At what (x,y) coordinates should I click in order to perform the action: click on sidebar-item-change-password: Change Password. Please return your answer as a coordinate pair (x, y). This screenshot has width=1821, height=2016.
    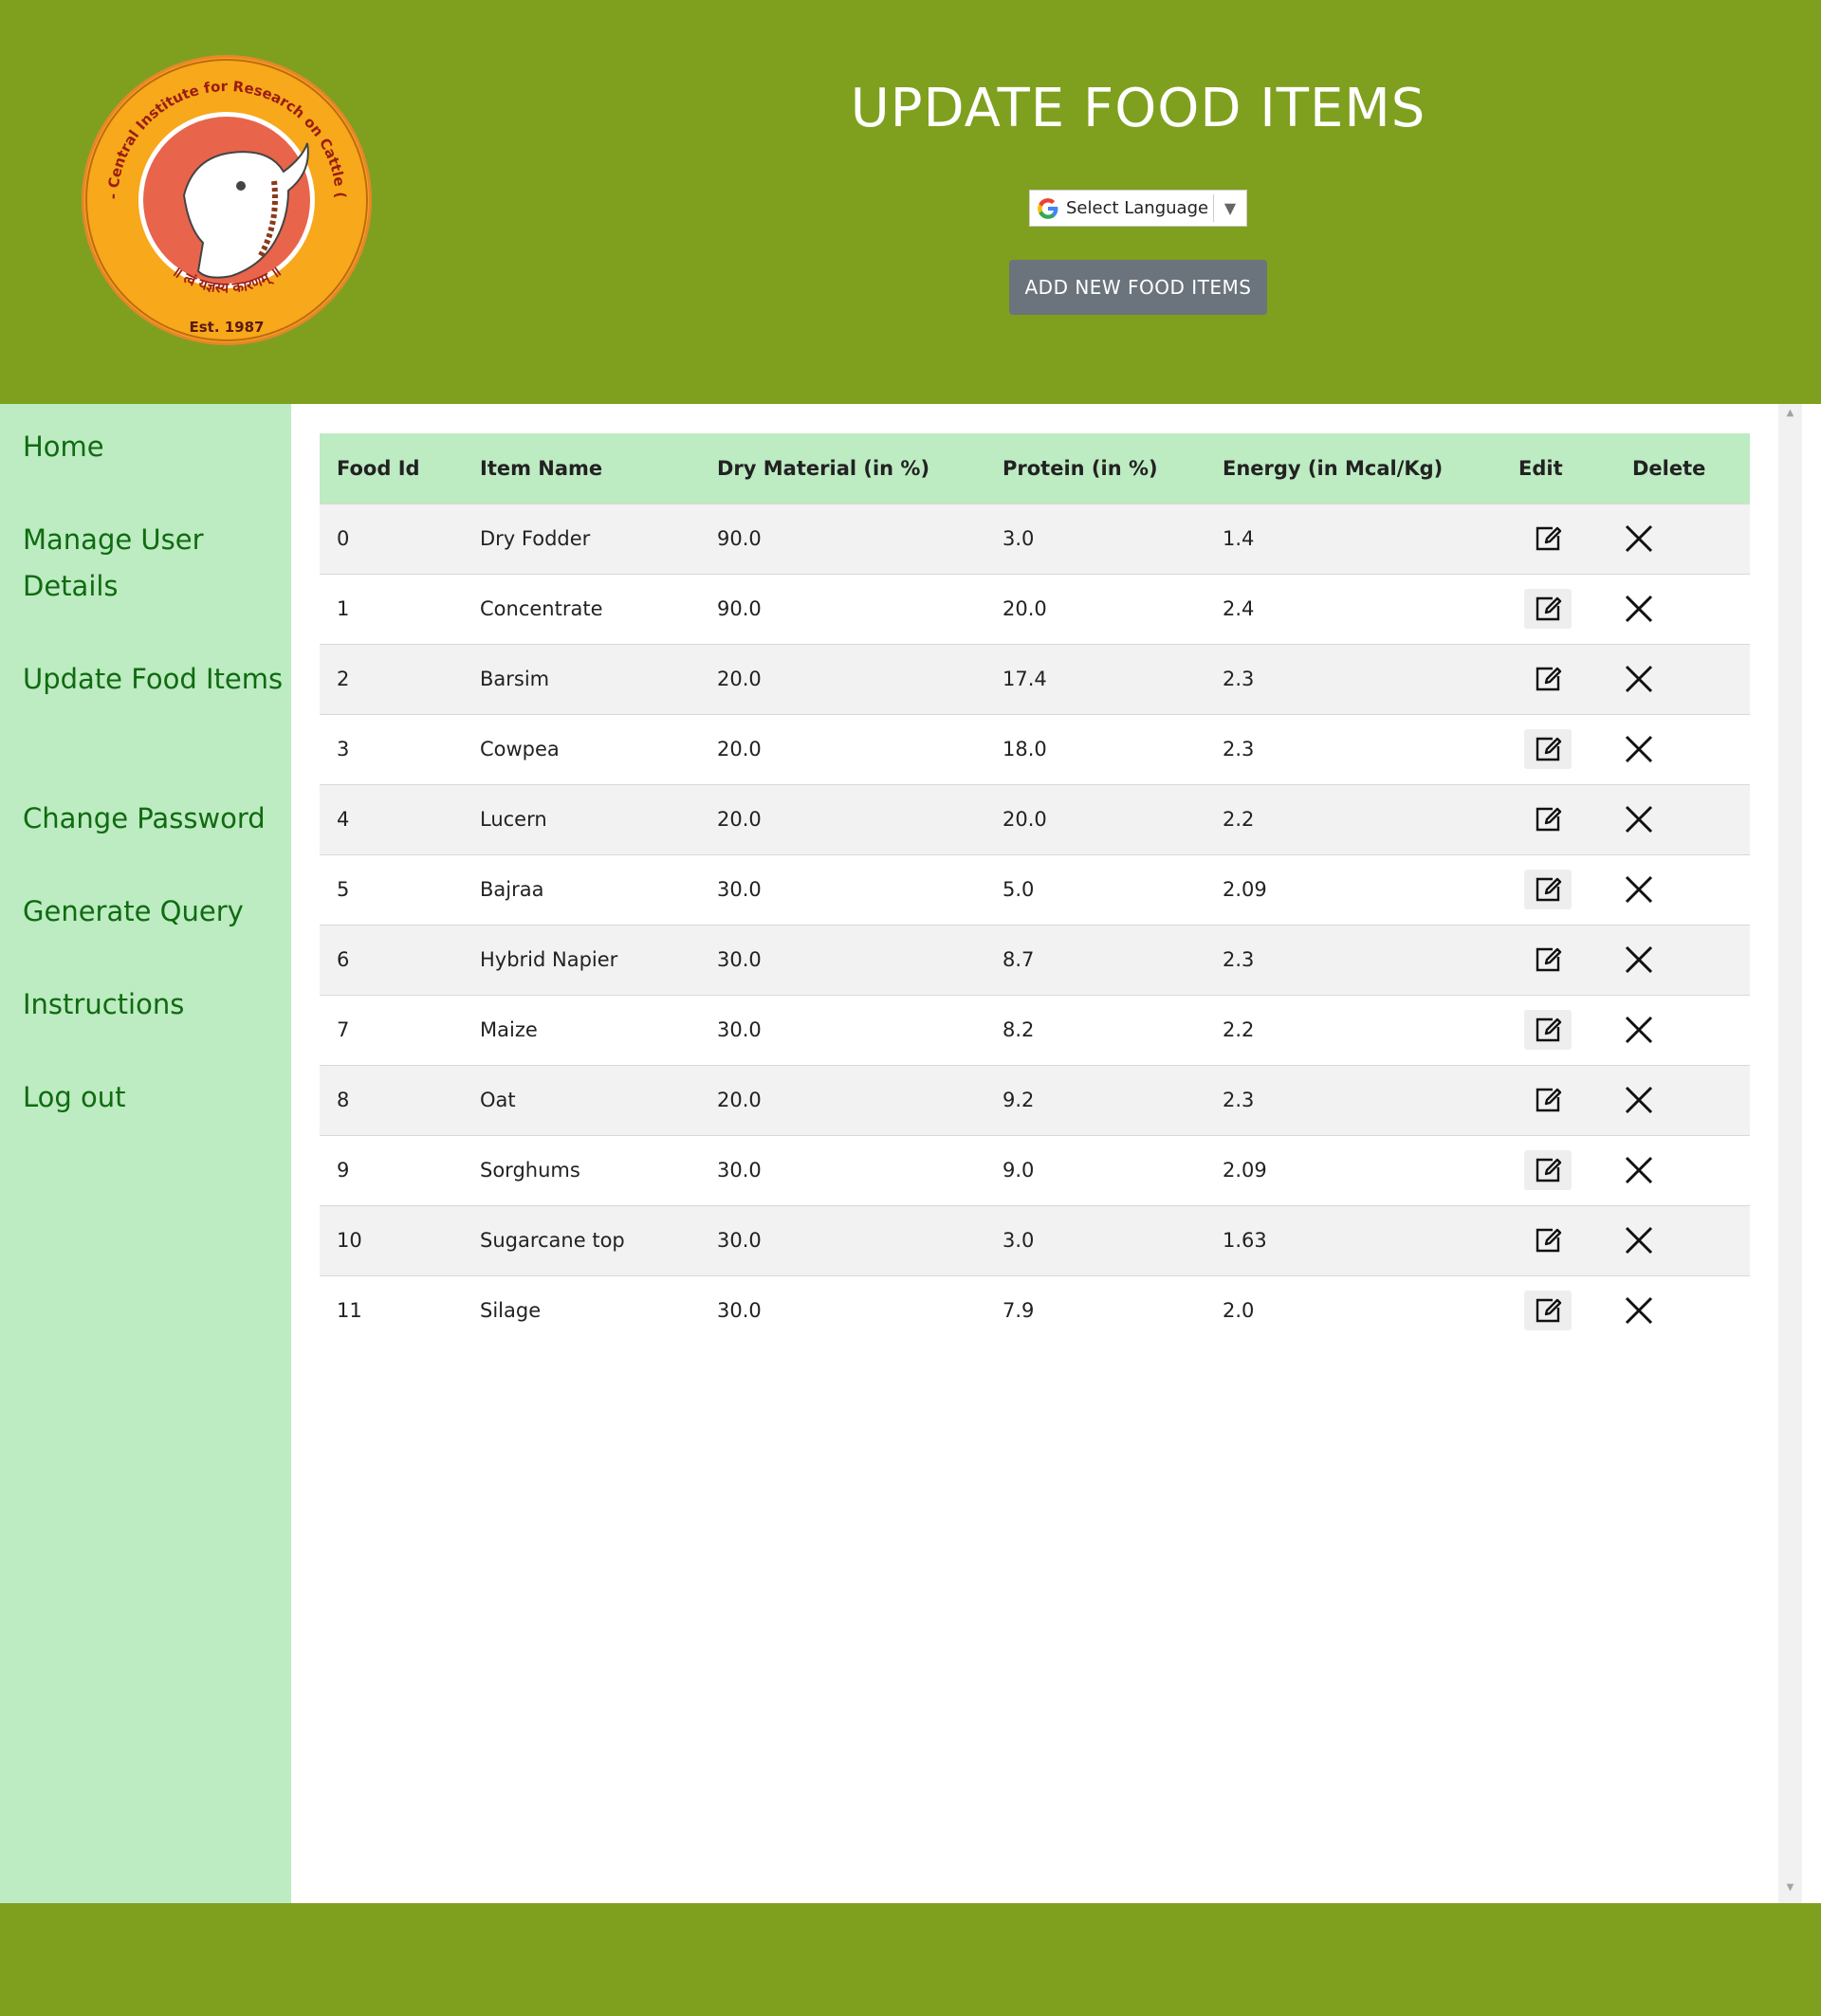
    Looking at the image, I should click on (155, 819).